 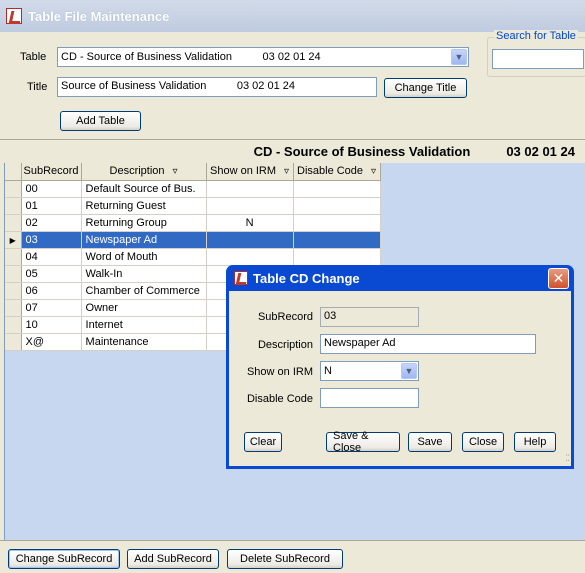 What do you see at coordinates (538, 59) in the screenshot?
I see `search-input` at bounding box center [538, 59].